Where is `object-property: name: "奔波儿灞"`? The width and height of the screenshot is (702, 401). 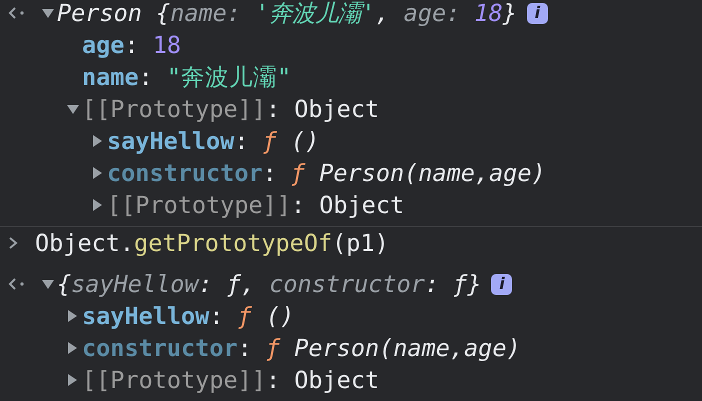
object-property: name: "奔波儿灞" is located at coordinates (187, 77).